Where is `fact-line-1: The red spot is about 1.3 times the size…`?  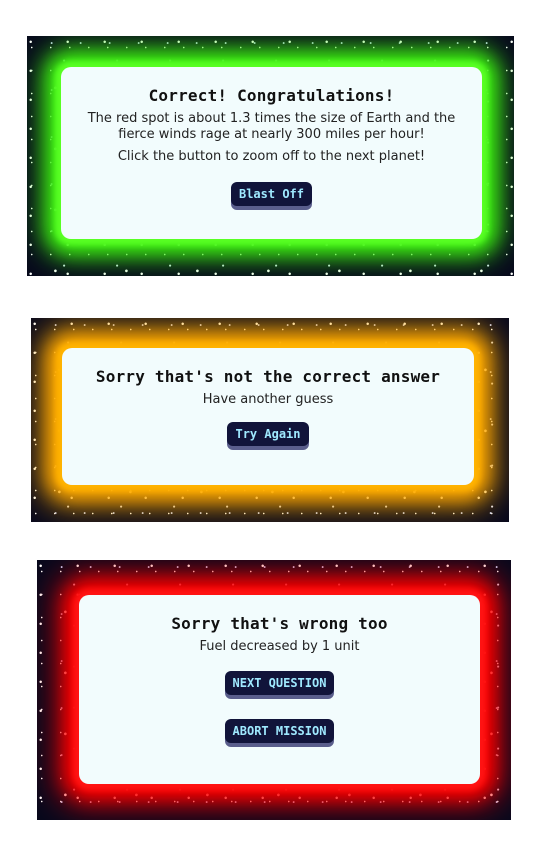 fact-line-1: The red spot is about 1.3 times the size… is located at coordinates (271, 118).